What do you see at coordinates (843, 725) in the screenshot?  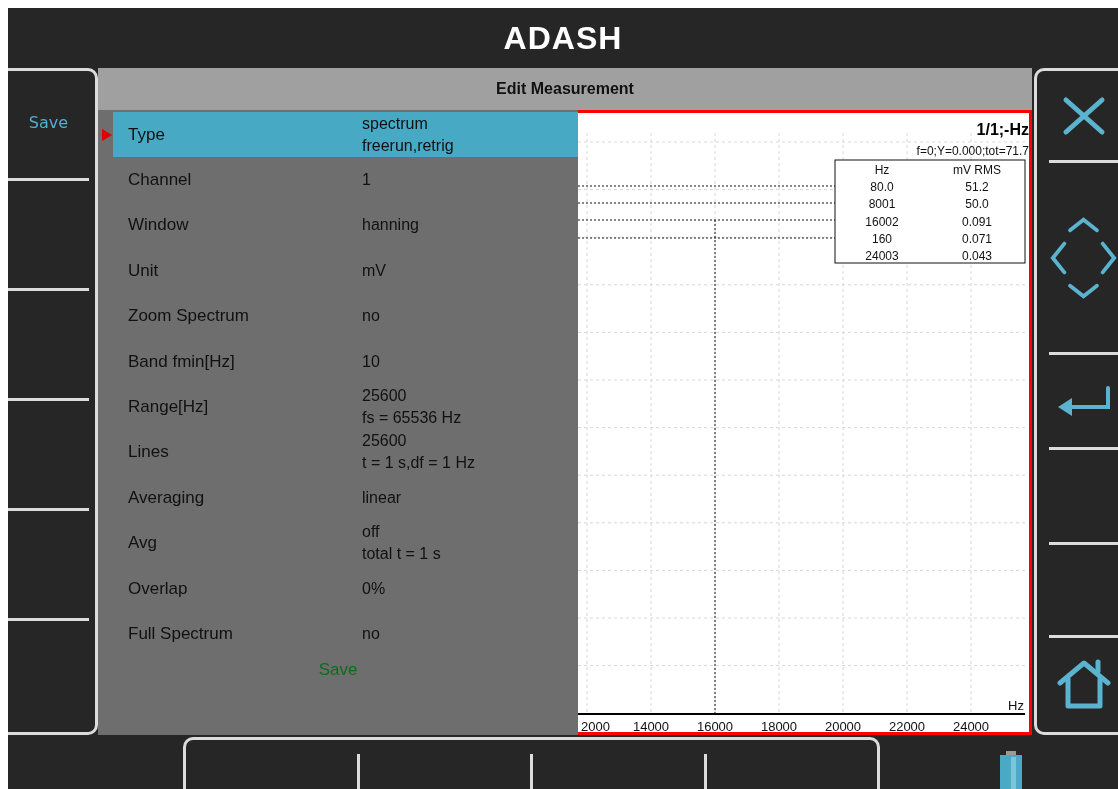 I see `x-tick-label: 20000` at bounding box center [843, 725].